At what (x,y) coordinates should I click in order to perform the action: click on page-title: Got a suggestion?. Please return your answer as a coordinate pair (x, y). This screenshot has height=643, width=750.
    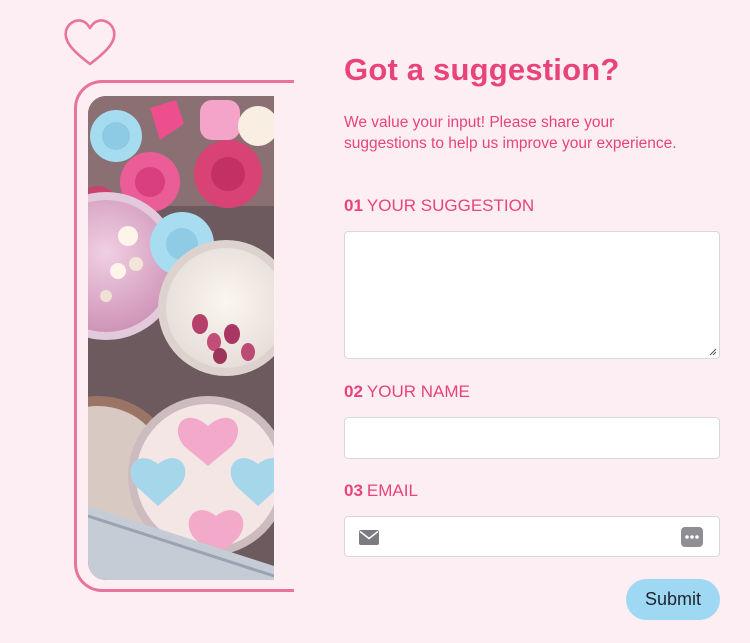
    Looking at the image, I should click on (482, 69).